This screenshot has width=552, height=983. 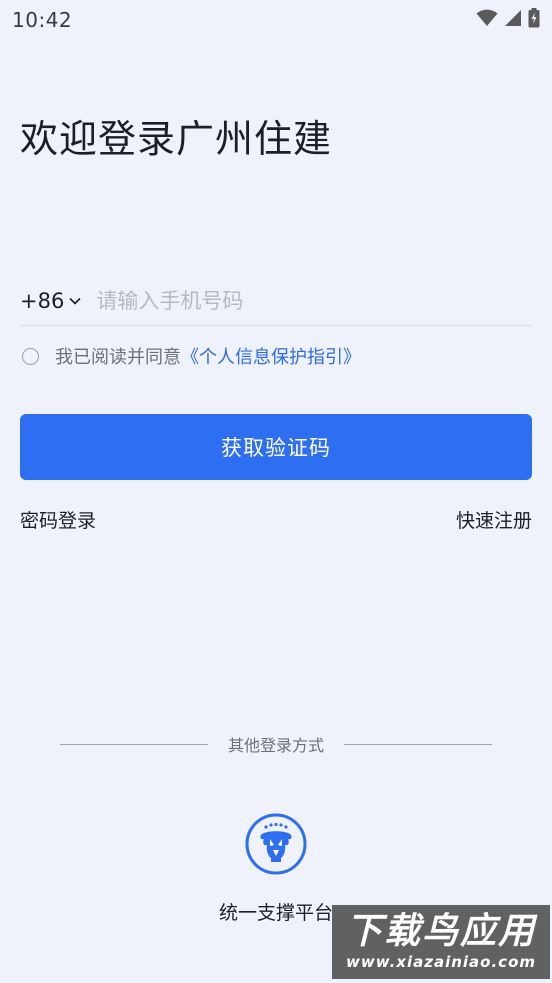 I want to click on quick-register-link: 快速注册, so click(x=494, y=519).